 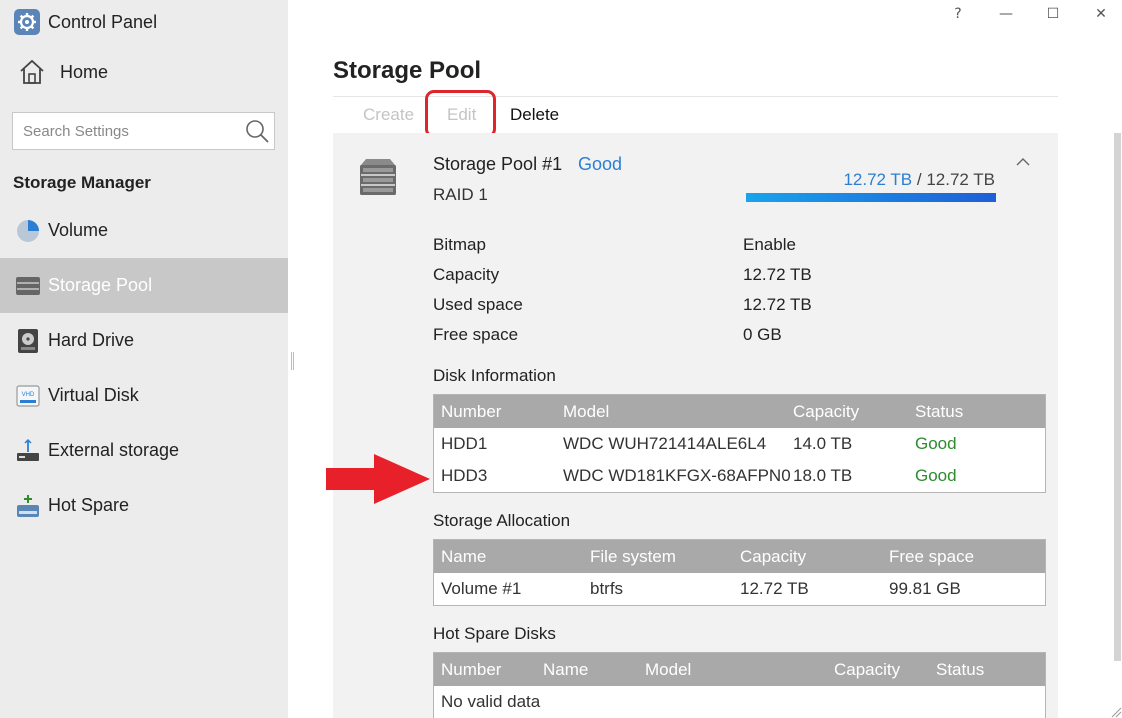 I want to click on cell-name: Volume #1, so click(x=481, y=588).